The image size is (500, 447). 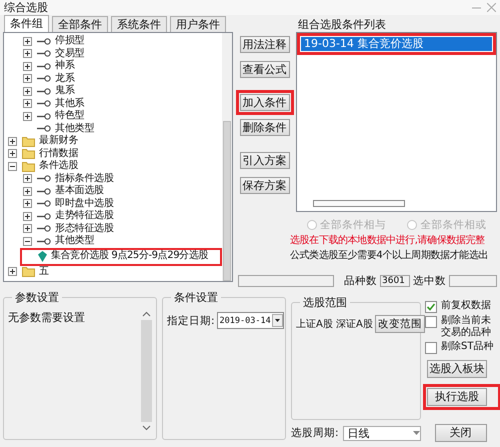 What do you see at coordinates (65, 66) in the screenshot?
I see `tree-item: 神系` at bounding box center [65, 66].